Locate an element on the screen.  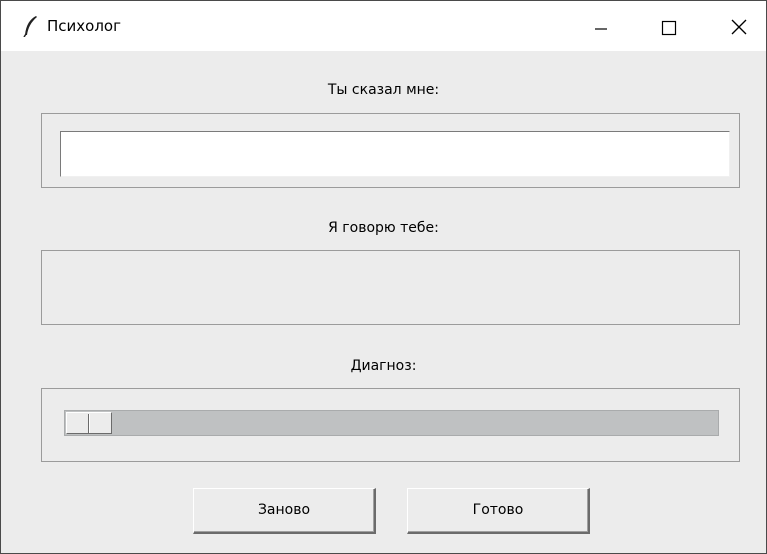
message-input is located at coordinates (395, 154).